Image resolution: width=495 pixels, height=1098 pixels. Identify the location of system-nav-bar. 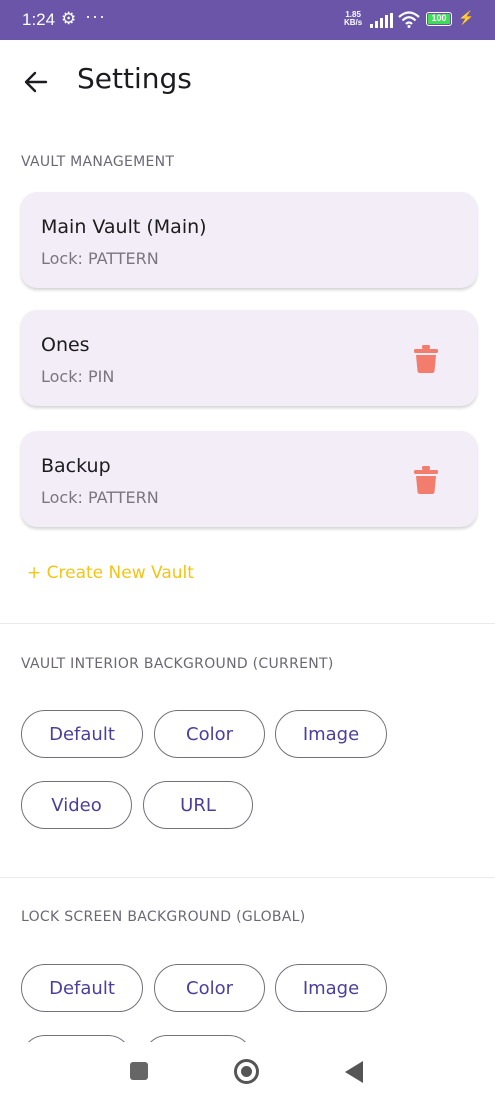
(247, 1070).